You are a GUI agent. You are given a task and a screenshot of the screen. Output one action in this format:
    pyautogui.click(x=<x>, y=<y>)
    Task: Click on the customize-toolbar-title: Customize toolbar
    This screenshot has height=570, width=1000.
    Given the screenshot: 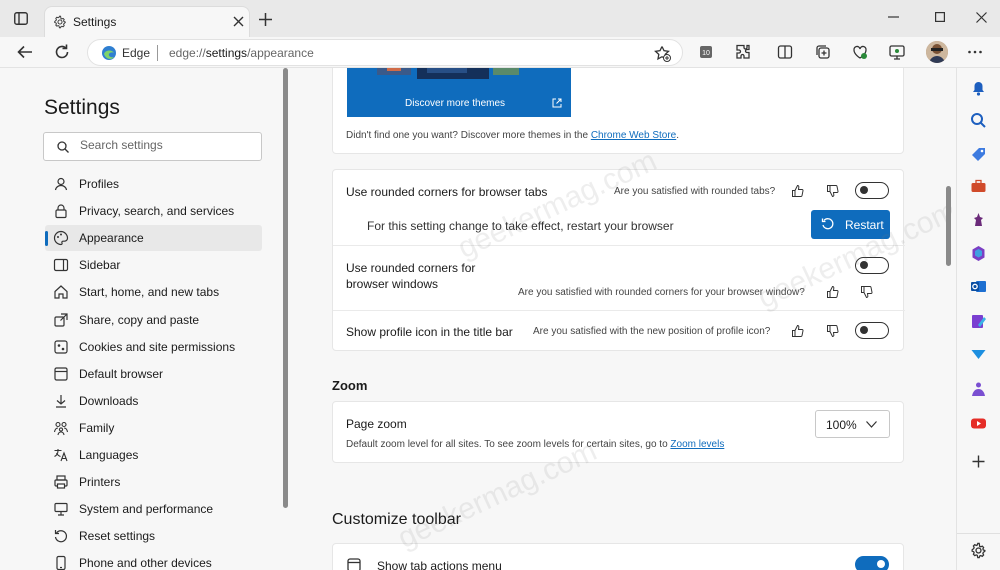 What is the action you would take?
    pyautogui.click(x=396, y=519)
    